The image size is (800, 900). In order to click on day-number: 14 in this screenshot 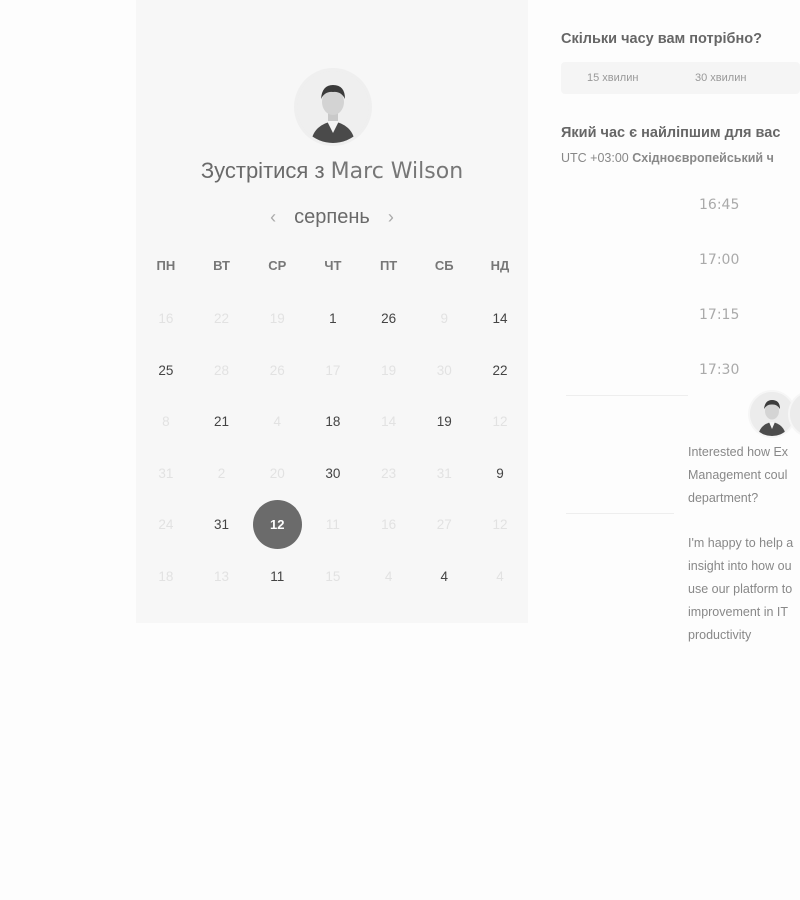, I will do `click(500, 319)`.